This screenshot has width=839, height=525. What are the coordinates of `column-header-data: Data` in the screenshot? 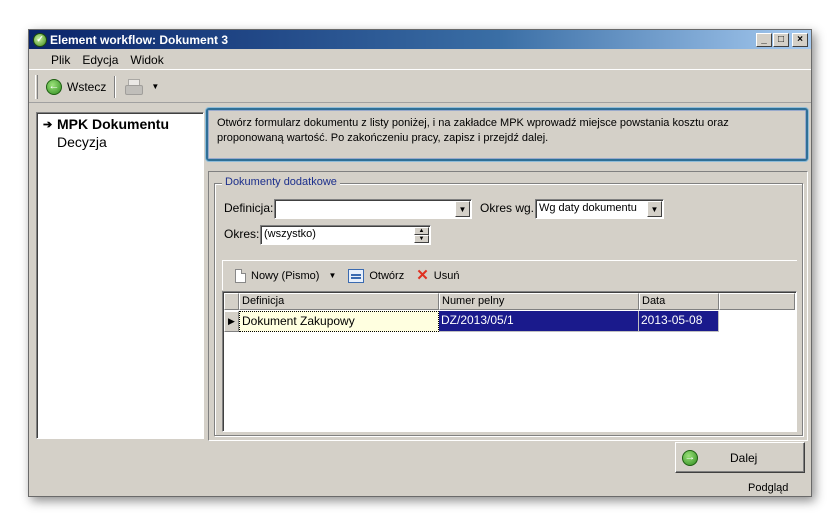 It's located at (679, 301).